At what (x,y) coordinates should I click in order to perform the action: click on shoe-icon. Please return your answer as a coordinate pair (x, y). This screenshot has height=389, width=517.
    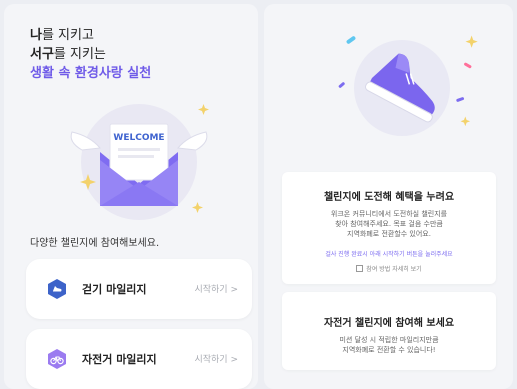
    Looking at the image, I should click on (57, 289).